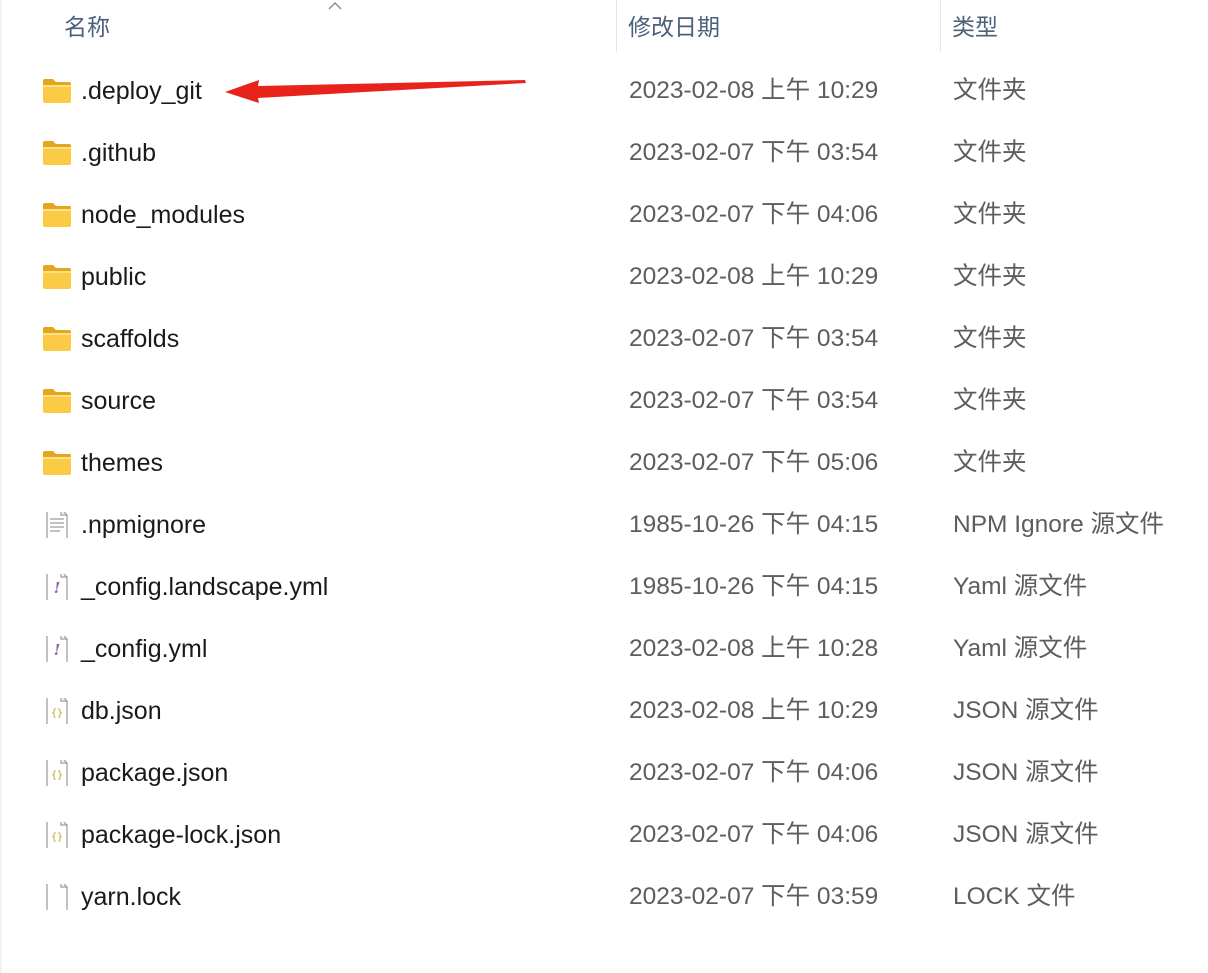 This screenshot has height=973, width=1208. I want to click on file-row: .deploy_git 2023-02-08 上午 10:29 文件夹, so click(604, 91).